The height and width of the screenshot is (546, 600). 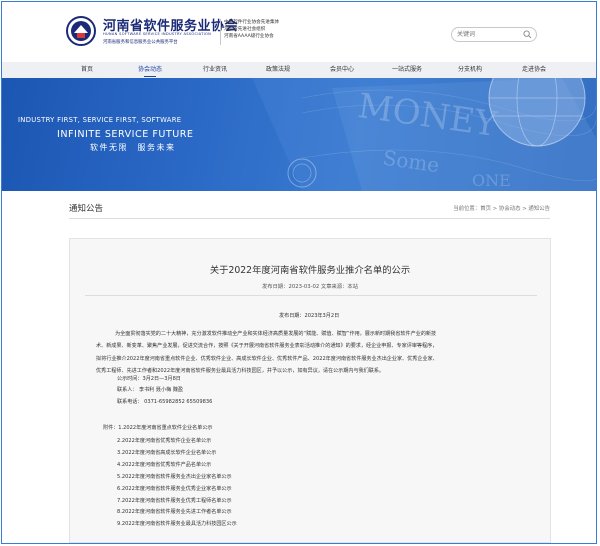 I want to click on search-box, so click(x=494, y=34).